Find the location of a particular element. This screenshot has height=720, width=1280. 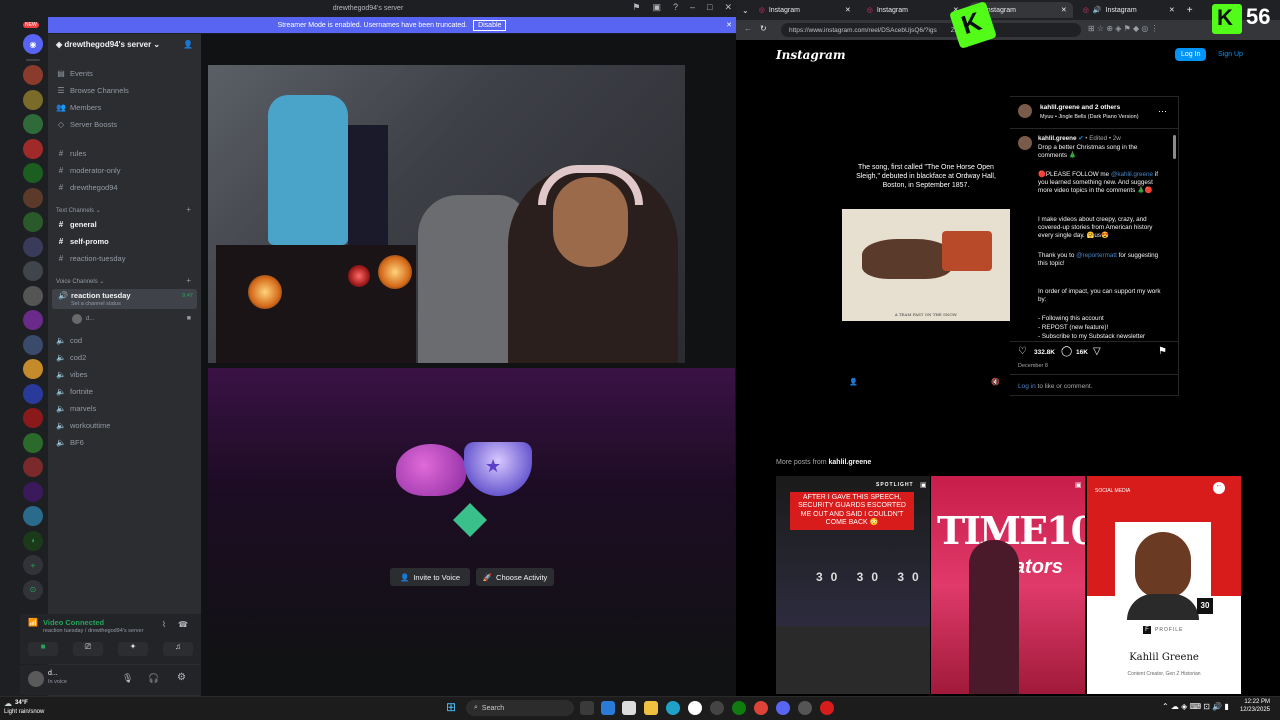

microphone-icon: 🎙 is located at coordinates (127, 678).